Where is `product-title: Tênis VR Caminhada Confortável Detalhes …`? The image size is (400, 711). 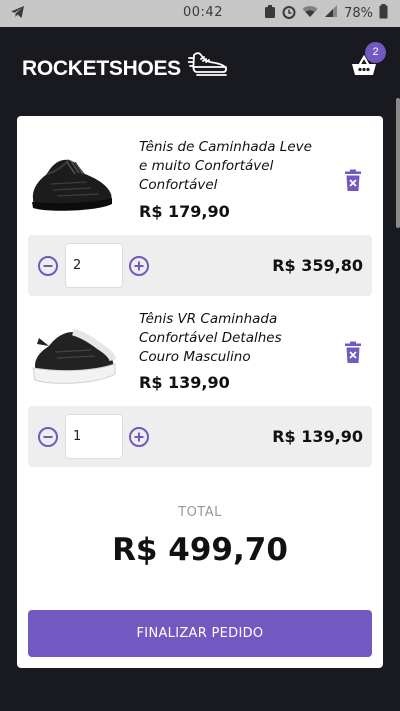 product-title: Tênis VR Caminhada Confortável Detalhes … is located at coordinates (210, 338).